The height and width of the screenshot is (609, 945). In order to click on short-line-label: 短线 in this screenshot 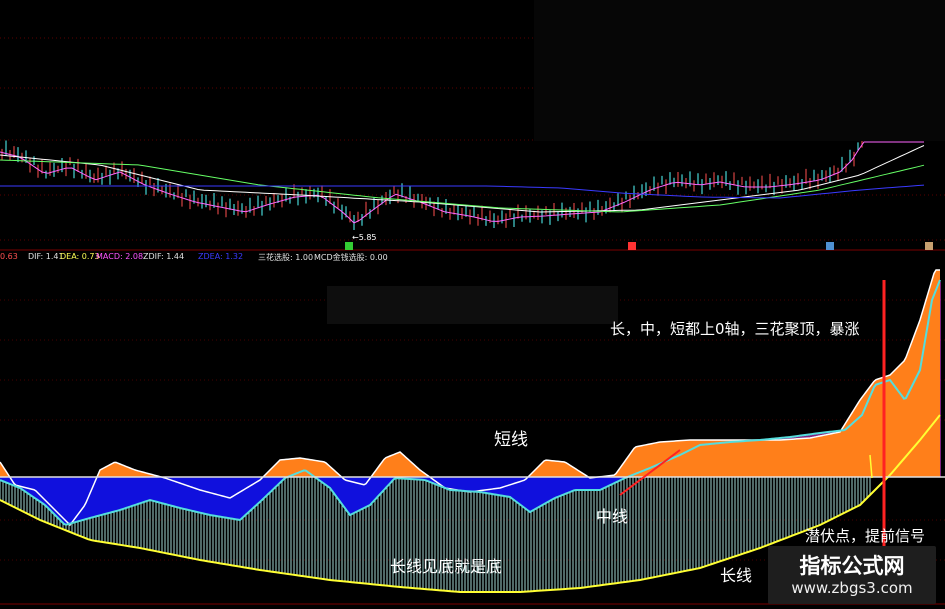, I will do `click(511, 440)`.